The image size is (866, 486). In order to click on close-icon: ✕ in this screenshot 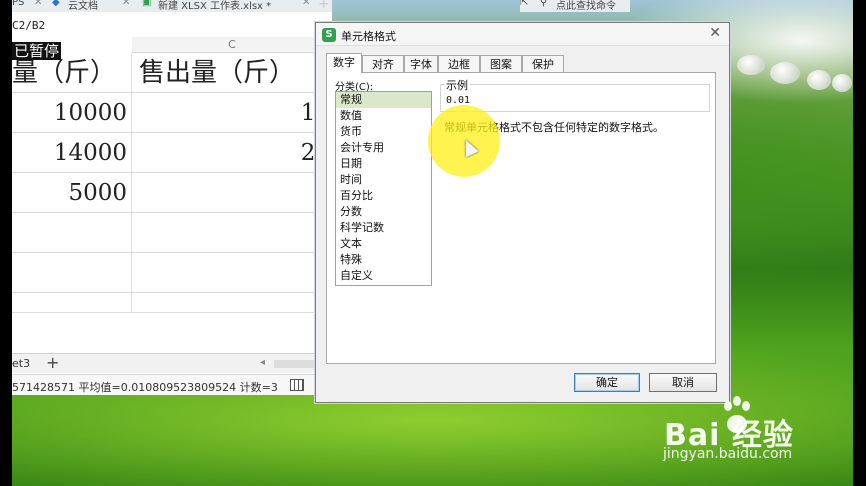, I will do `click(715, 33)`.